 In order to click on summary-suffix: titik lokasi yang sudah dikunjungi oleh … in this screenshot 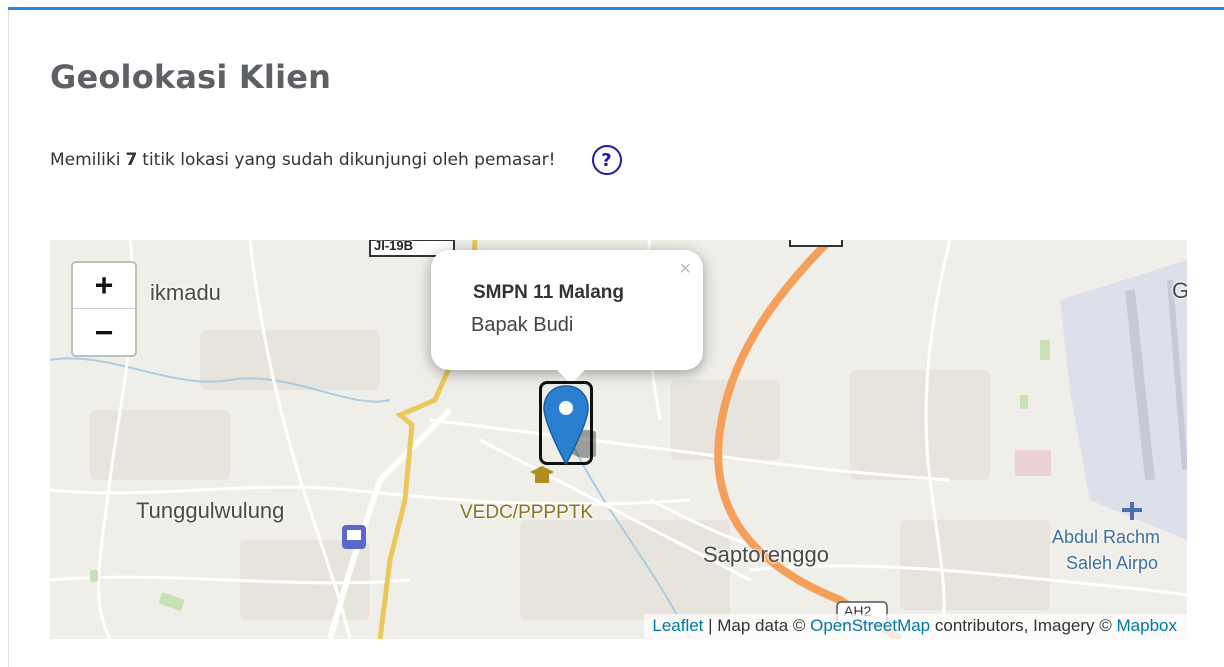, I will do `click(349, 160)`.